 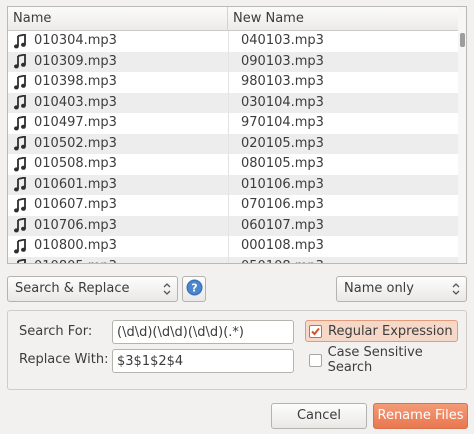 I want to click on file-name: 010403.mp3, so click(x=75, y=102).